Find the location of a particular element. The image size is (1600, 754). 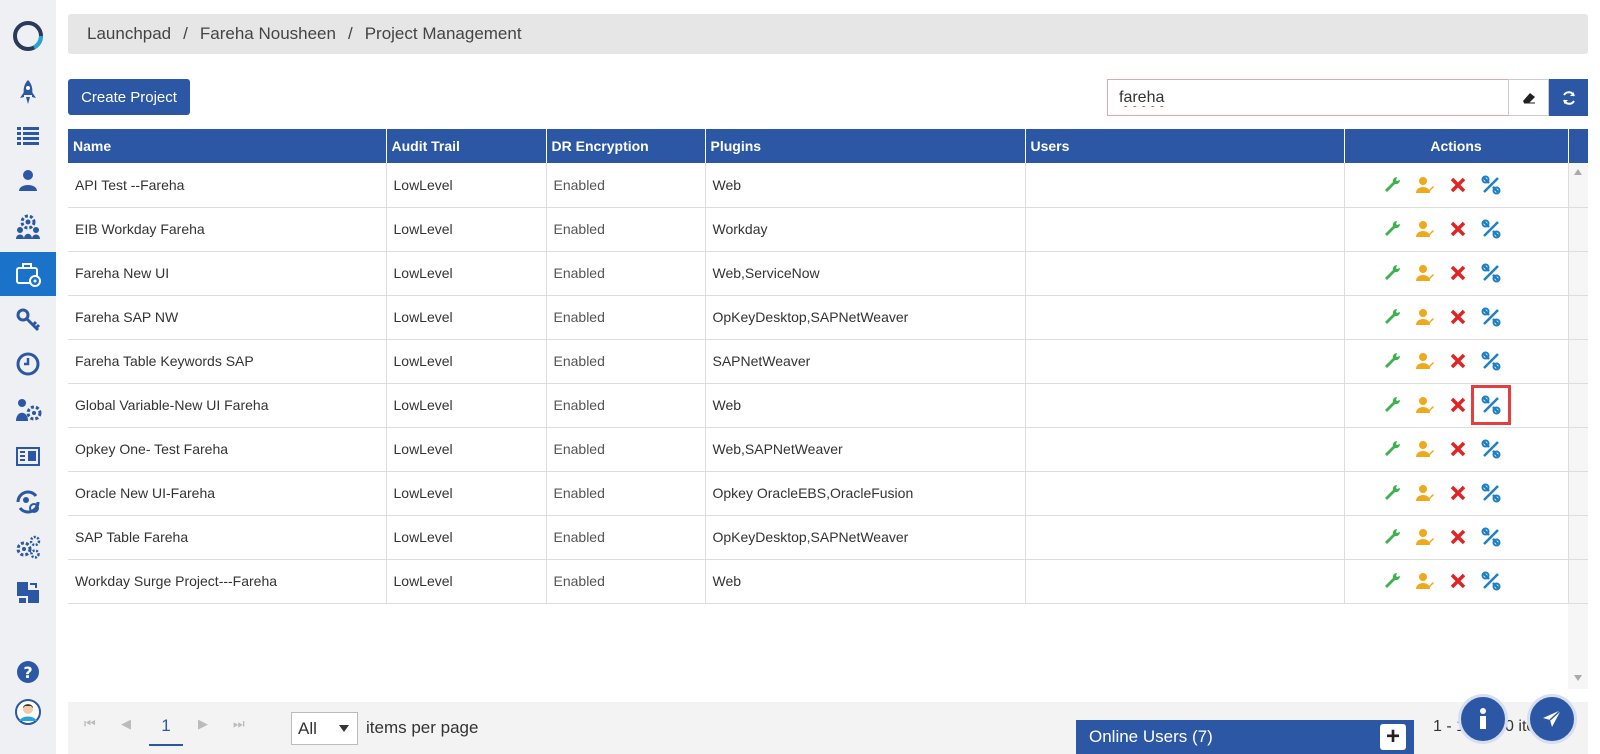

column-header-name: Name is located at coordinates (227, 146).